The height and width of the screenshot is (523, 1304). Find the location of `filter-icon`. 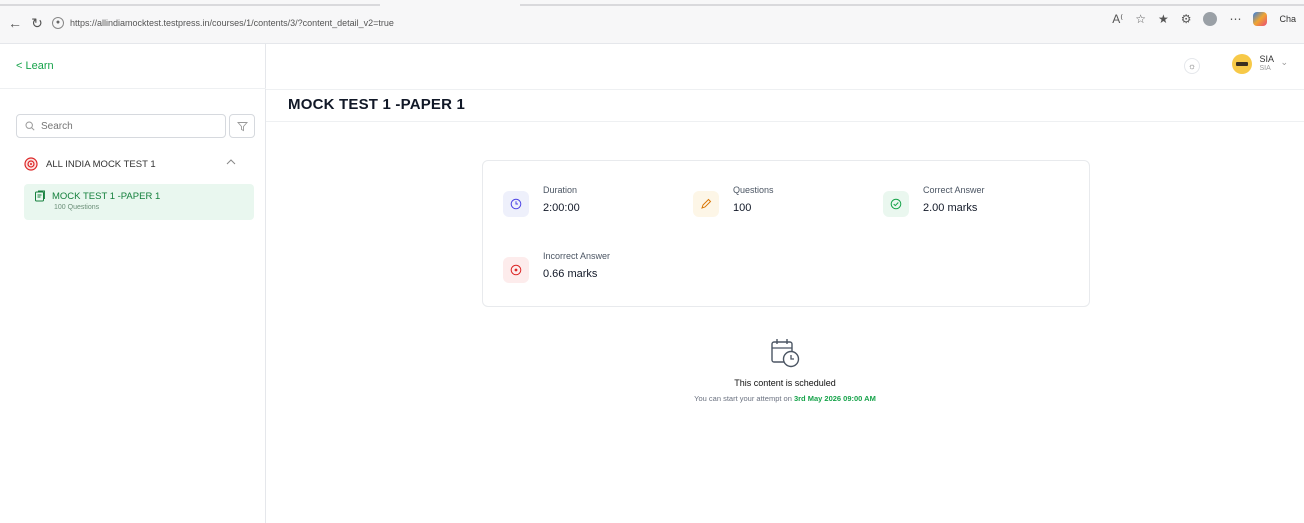

filter-icon is located at coordinates (242, 126).